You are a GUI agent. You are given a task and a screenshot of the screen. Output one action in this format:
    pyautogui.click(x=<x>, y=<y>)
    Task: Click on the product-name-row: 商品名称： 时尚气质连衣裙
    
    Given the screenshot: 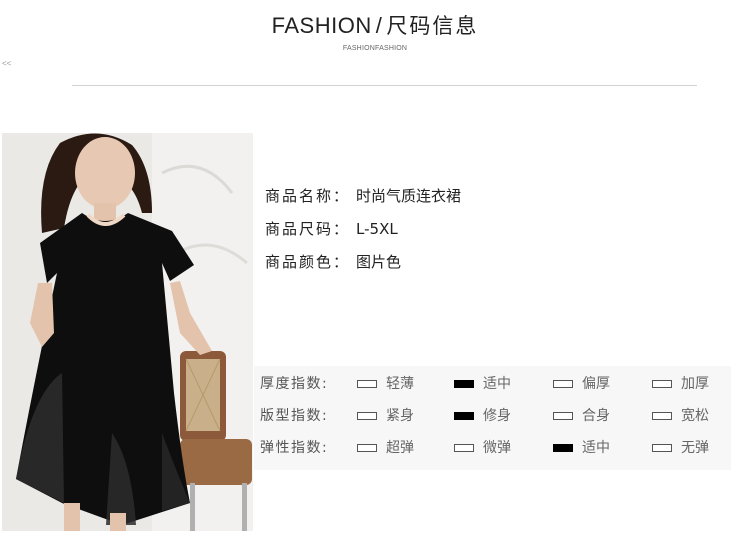 What is the action you would take?
    pyautogui.click(x=363, y=200)
    